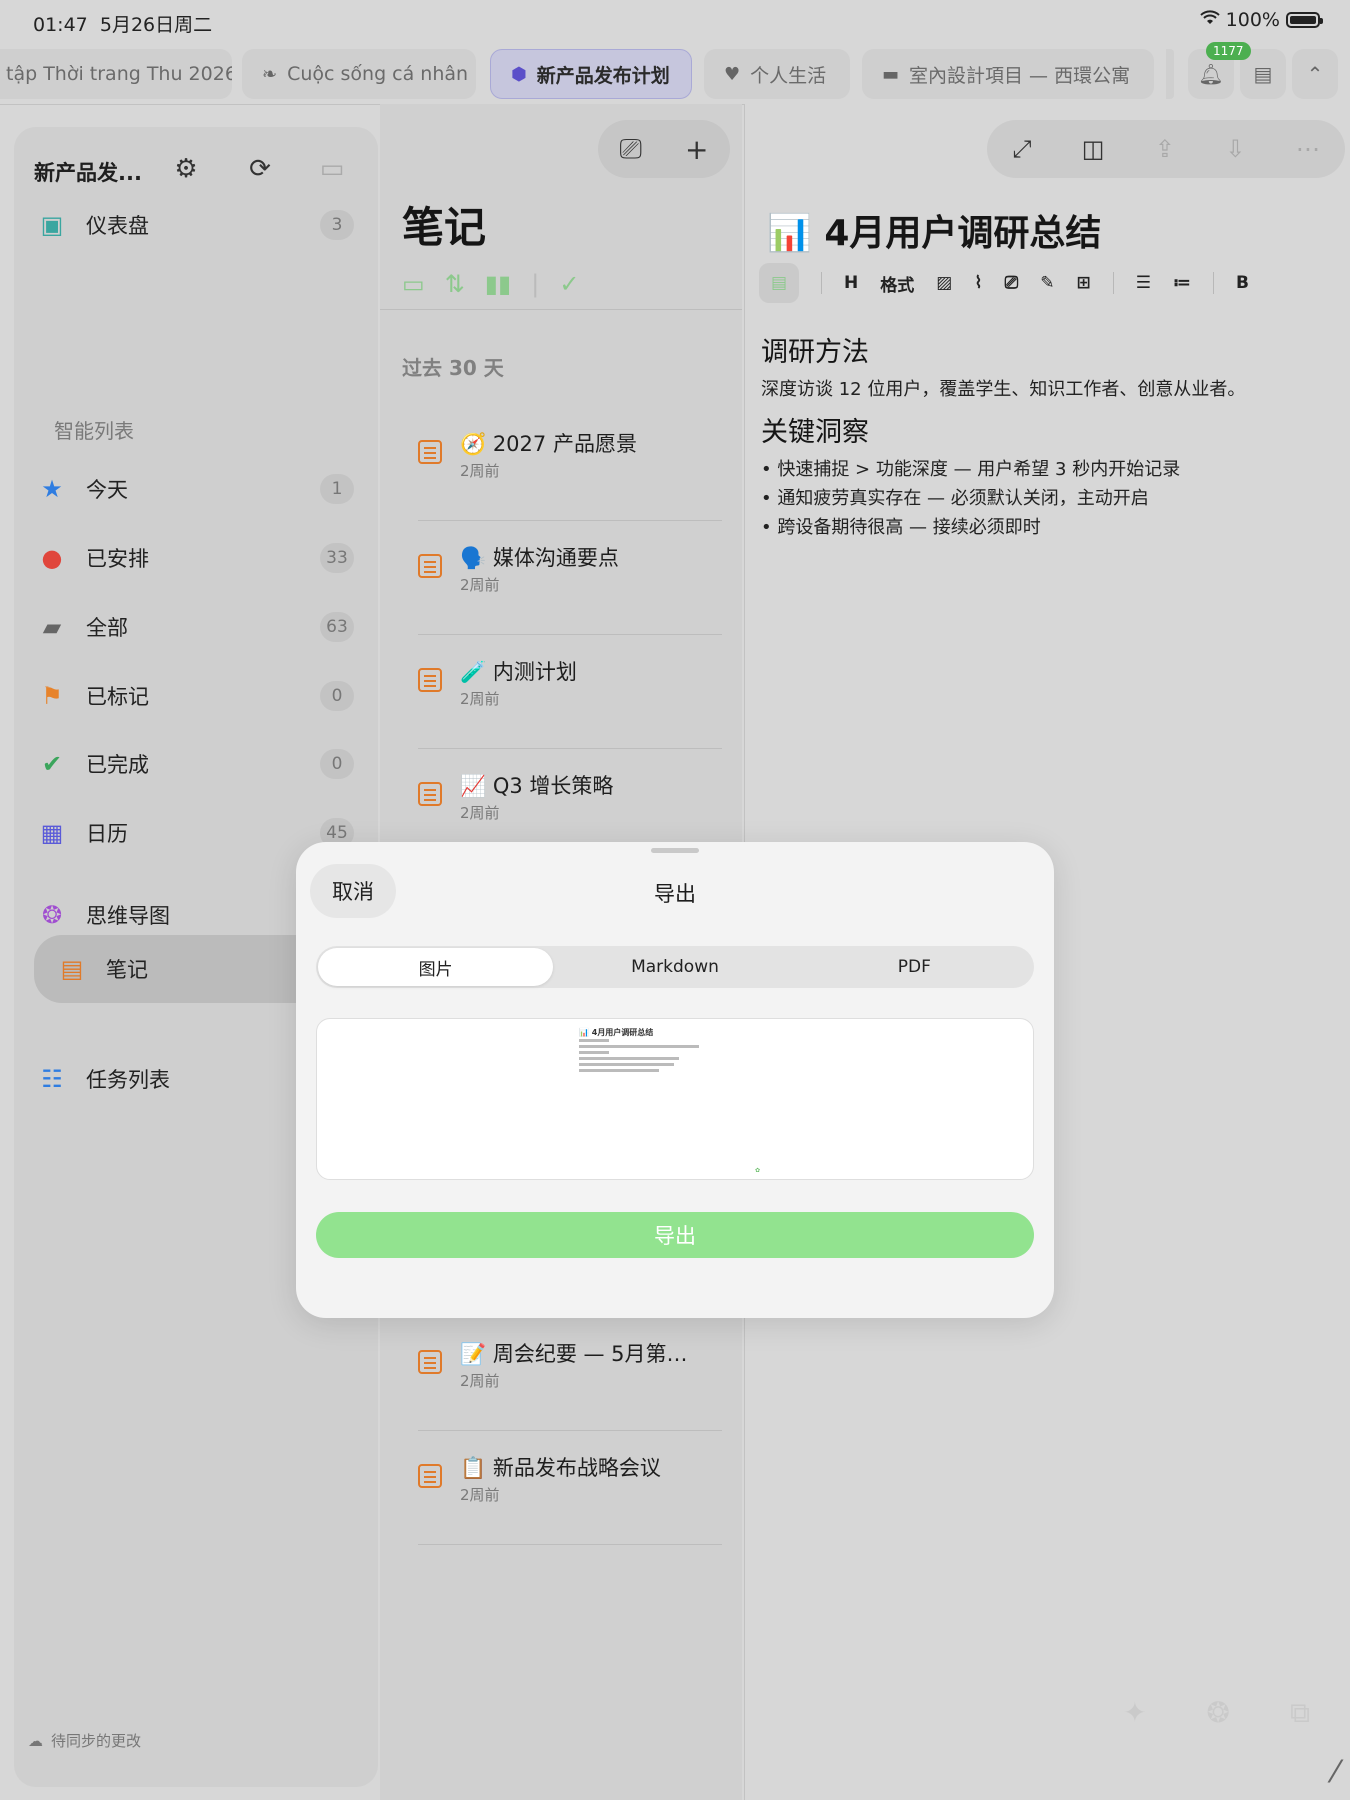 This screenshot has width=1350, height=1800. Describe the element at coordinates (675, 1235) in the screenshot. I see `export-button: 导出` at that location.